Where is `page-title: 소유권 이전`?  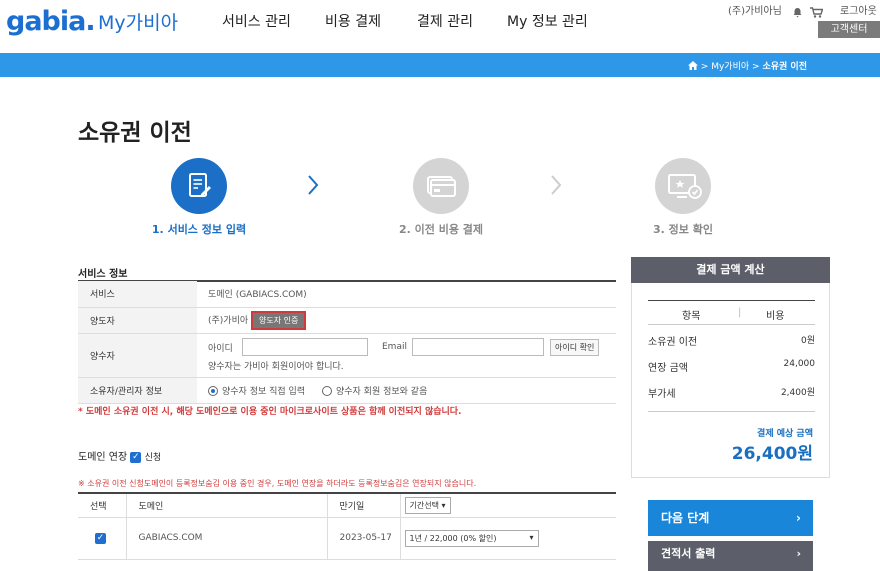 page-title: 소유권 이전 is located at coordinates (135, 133).